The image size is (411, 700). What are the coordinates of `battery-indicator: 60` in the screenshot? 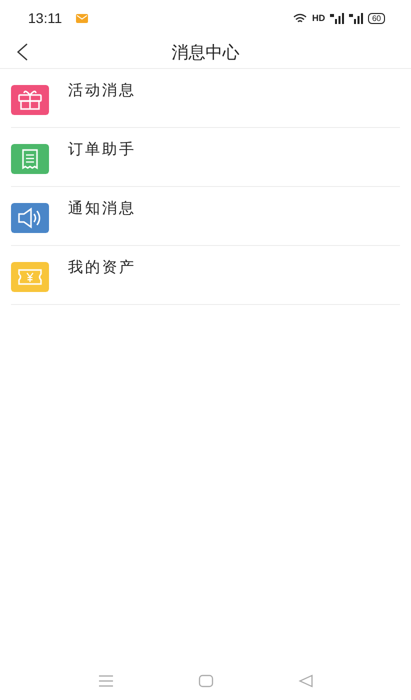 It's located at (376, 18).